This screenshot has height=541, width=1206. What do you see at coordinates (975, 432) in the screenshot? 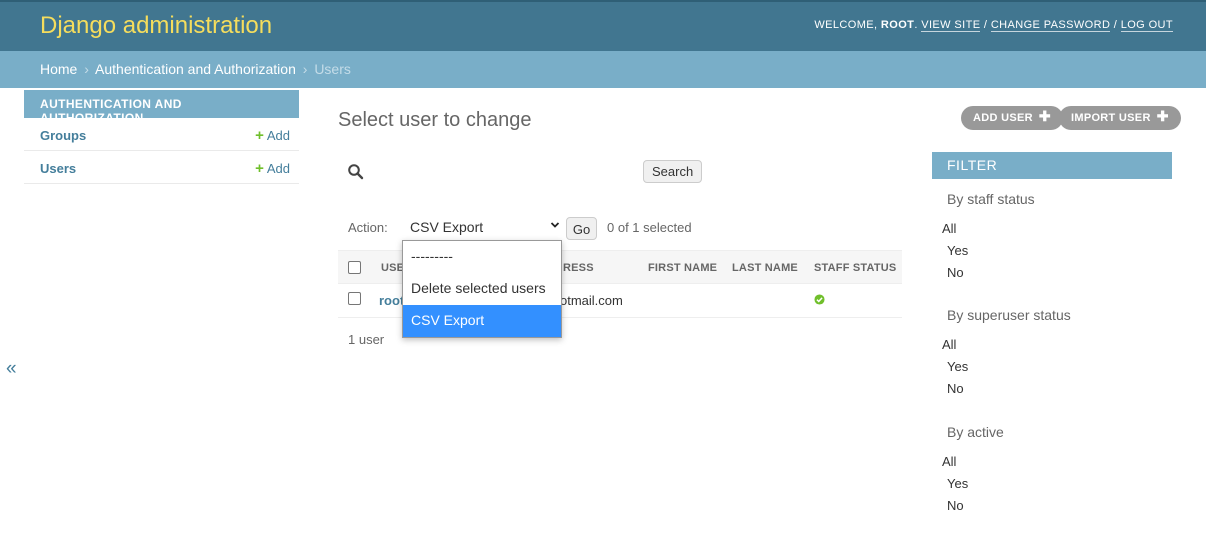
I see `filter-heading-active: By active` at bounding box center [975, 432].